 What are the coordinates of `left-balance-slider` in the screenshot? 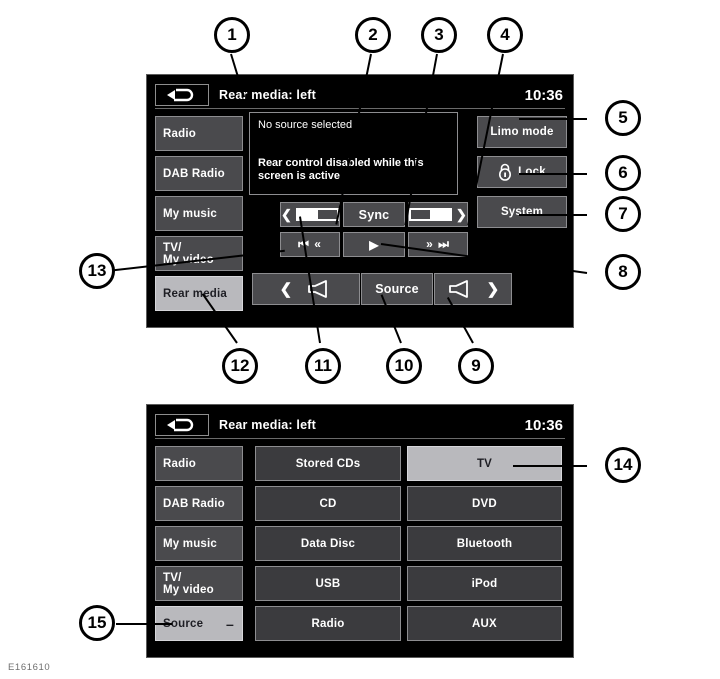 It's located at (317, 214).